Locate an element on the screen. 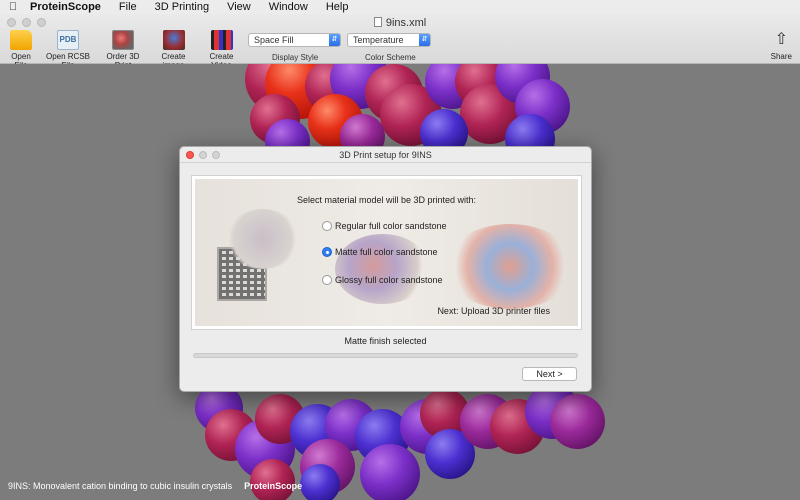  progress-bar is located at coordinates (385, 355).